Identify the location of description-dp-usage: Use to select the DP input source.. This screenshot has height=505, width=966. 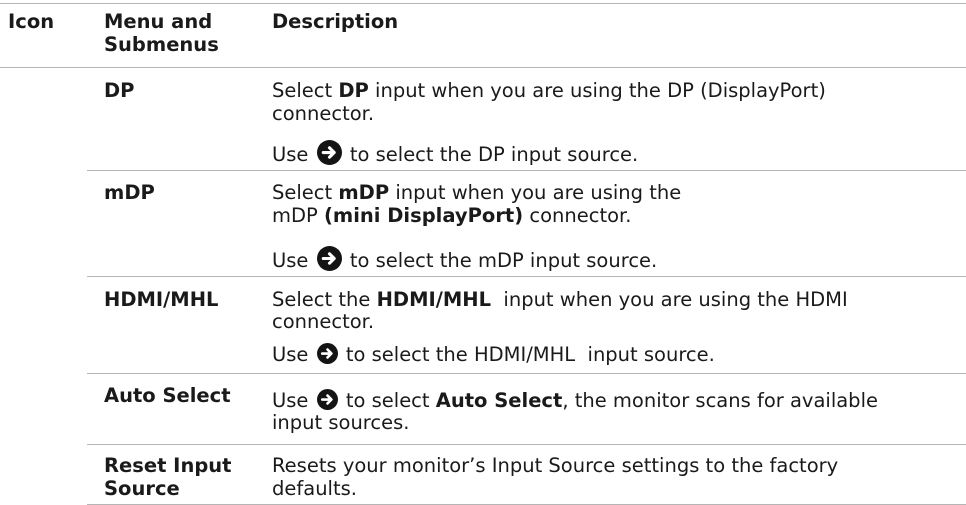
(455, 153).